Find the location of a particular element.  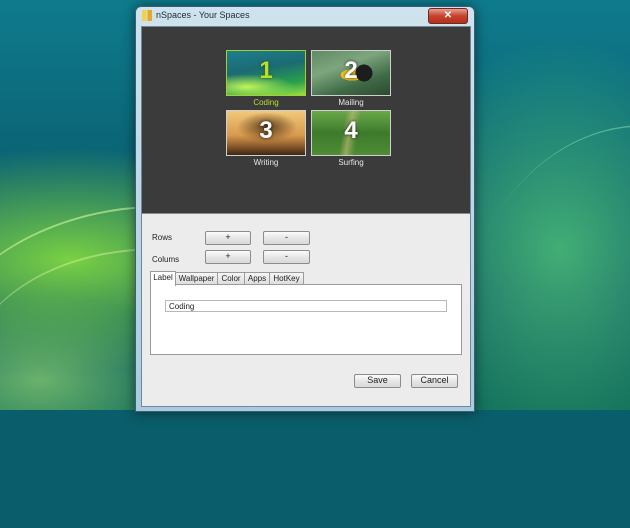

space-number: 3 is located at coordinates (266, 130).